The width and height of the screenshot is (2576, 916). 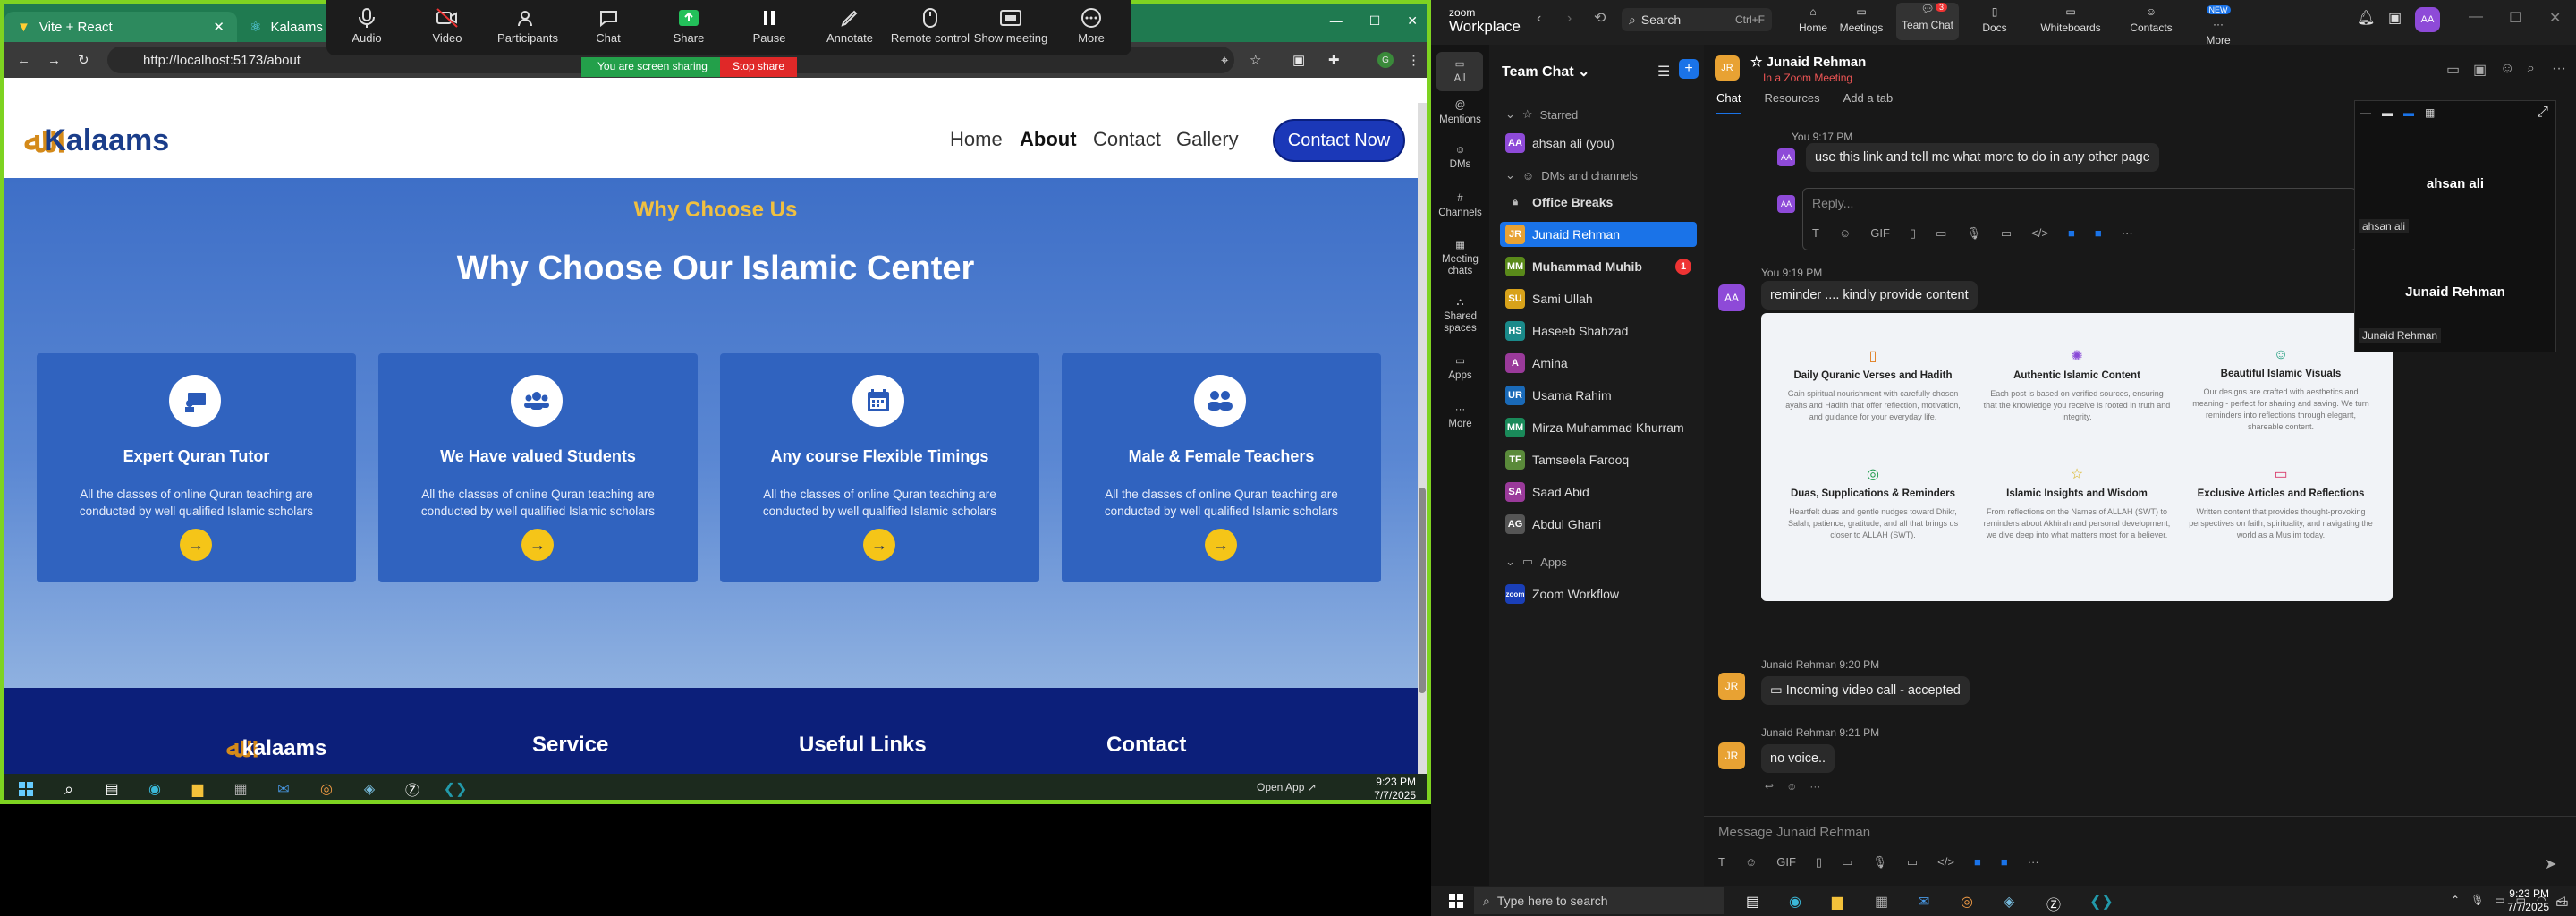 I want to click on chat-button: Chat, so click(x=608, y=26).